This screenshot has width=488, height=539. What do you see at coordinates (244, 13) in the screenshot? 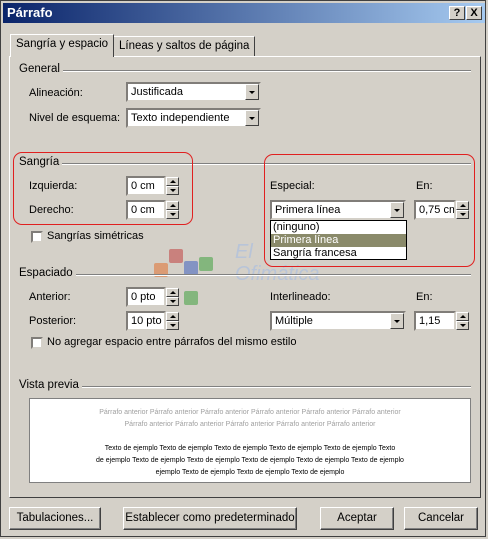
I see `title-bar: Párrafo ? X` at bounding box center [244, 13].